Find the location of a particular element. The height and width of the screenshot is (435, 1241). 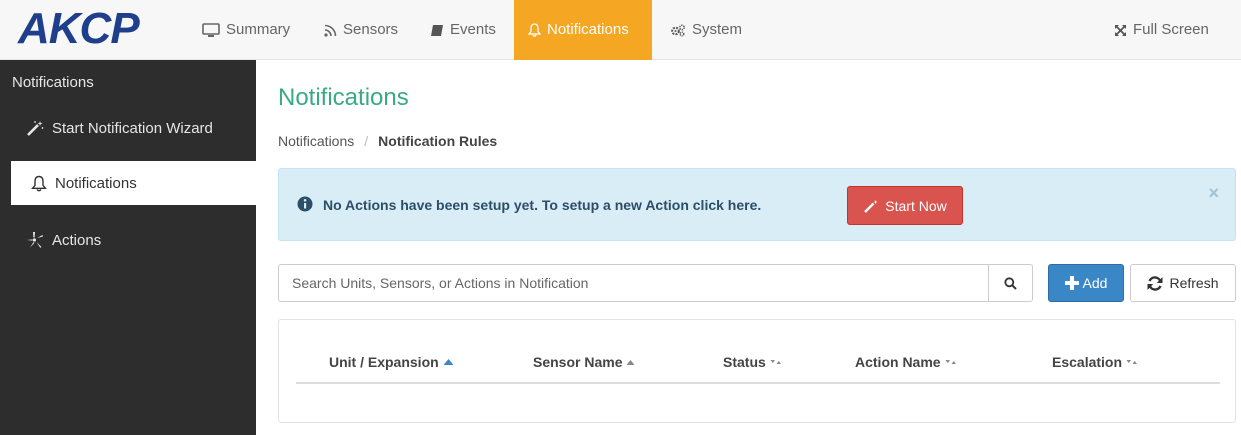

nav-notifications-label: Notifications is located at coordinates (588, 29).